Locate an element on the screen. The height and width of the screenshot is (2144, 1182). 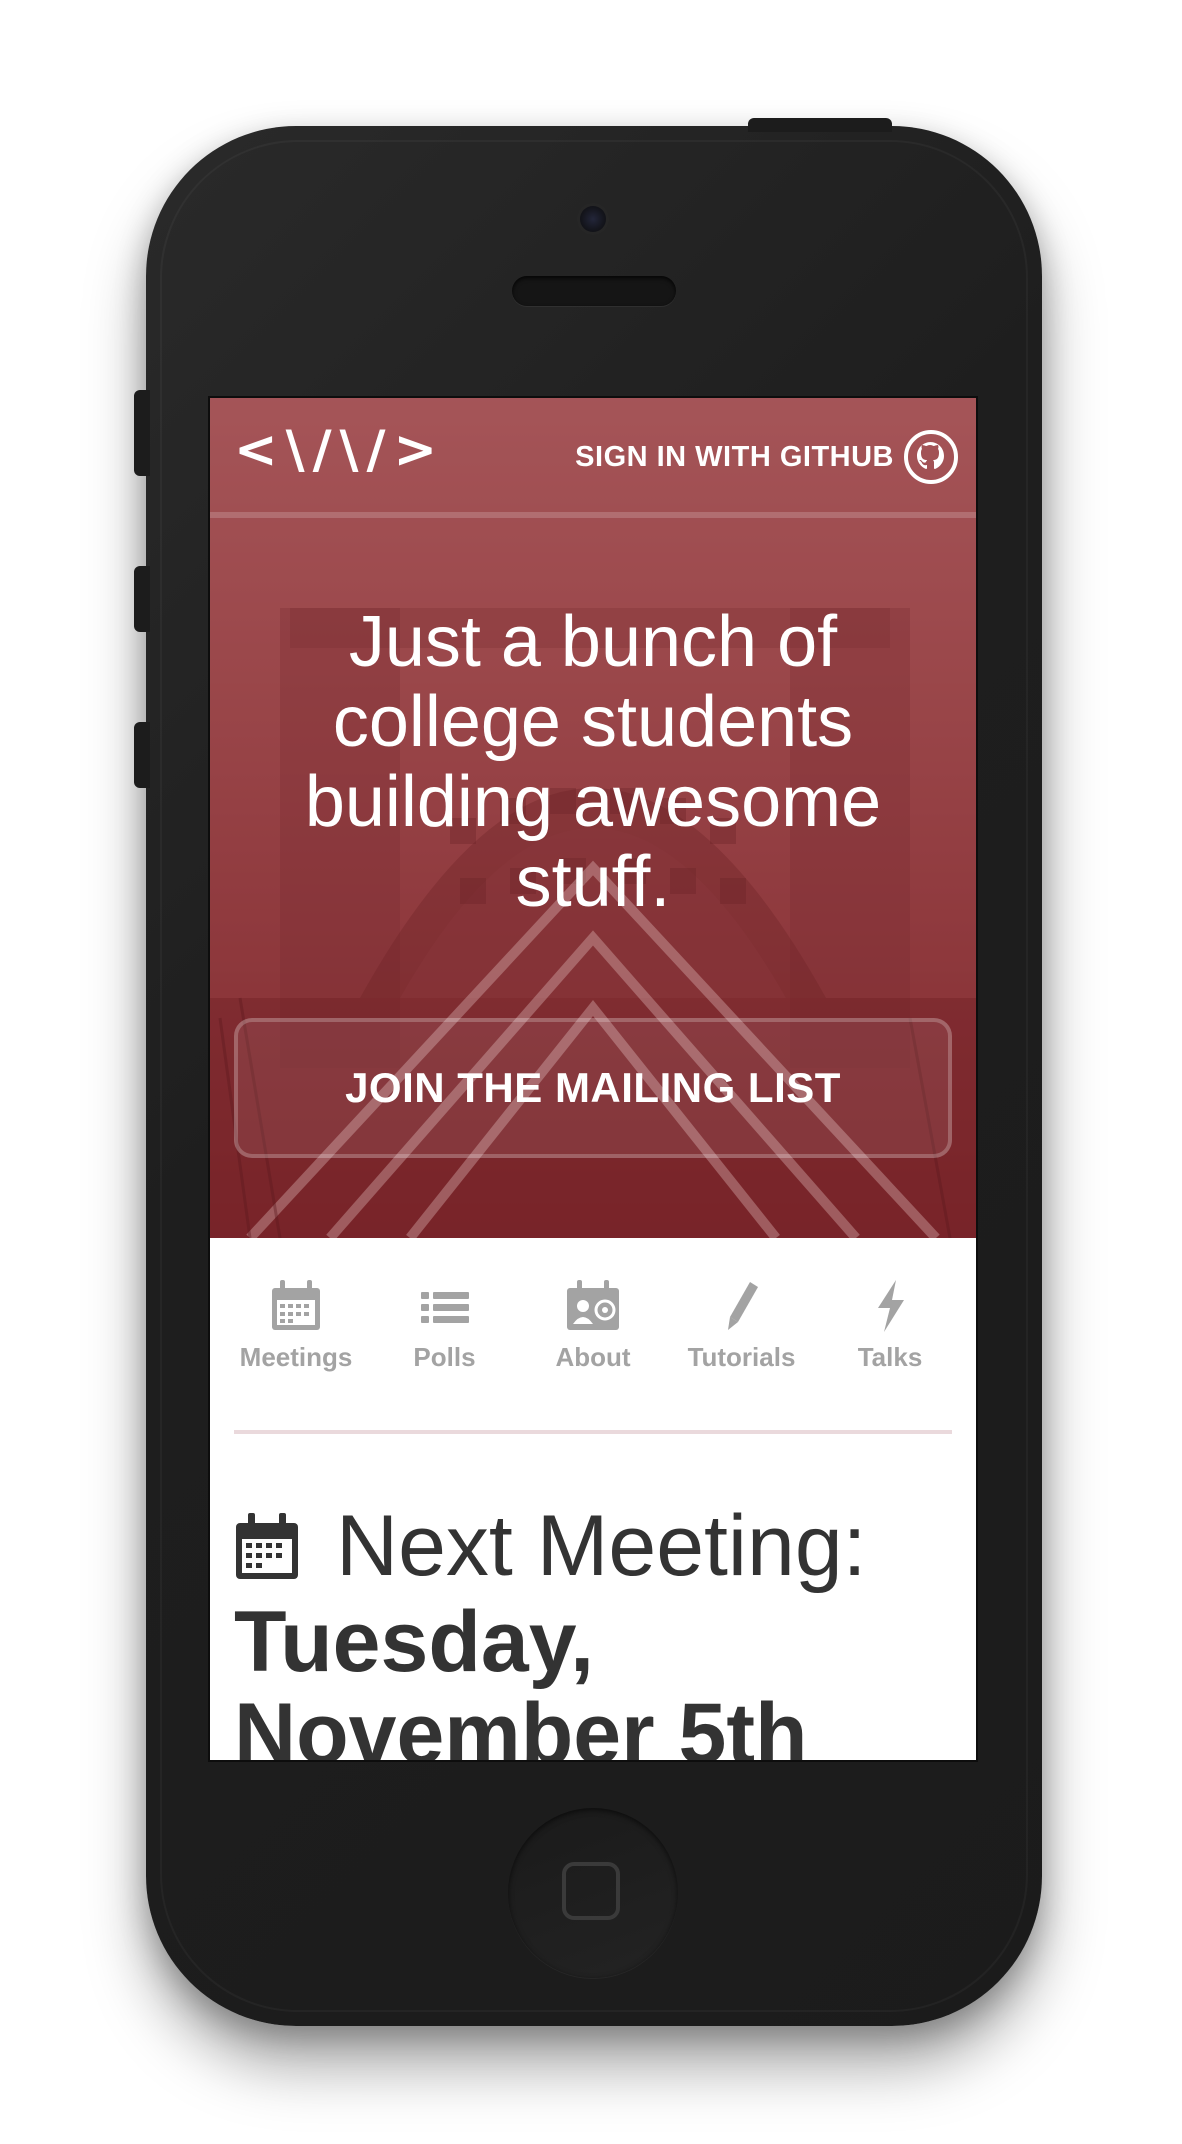
tab-polls: Polls is located at coordinates (445, 1333).